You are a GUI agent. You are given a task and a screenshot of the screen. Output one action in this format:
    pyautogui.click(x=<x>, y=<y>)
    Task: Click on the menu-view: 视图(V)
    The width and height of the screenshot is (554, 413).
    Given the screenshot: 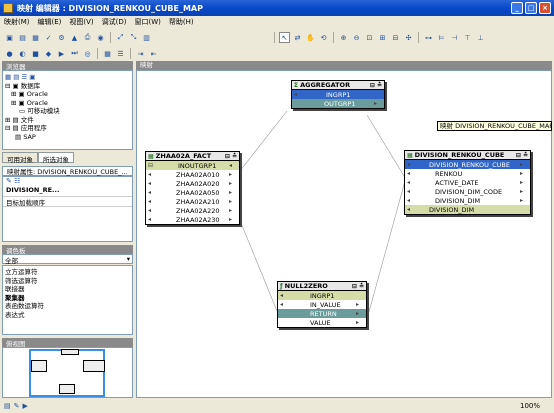 What is the action you would take?
    pyautogui.click(x=81, y=22)
    